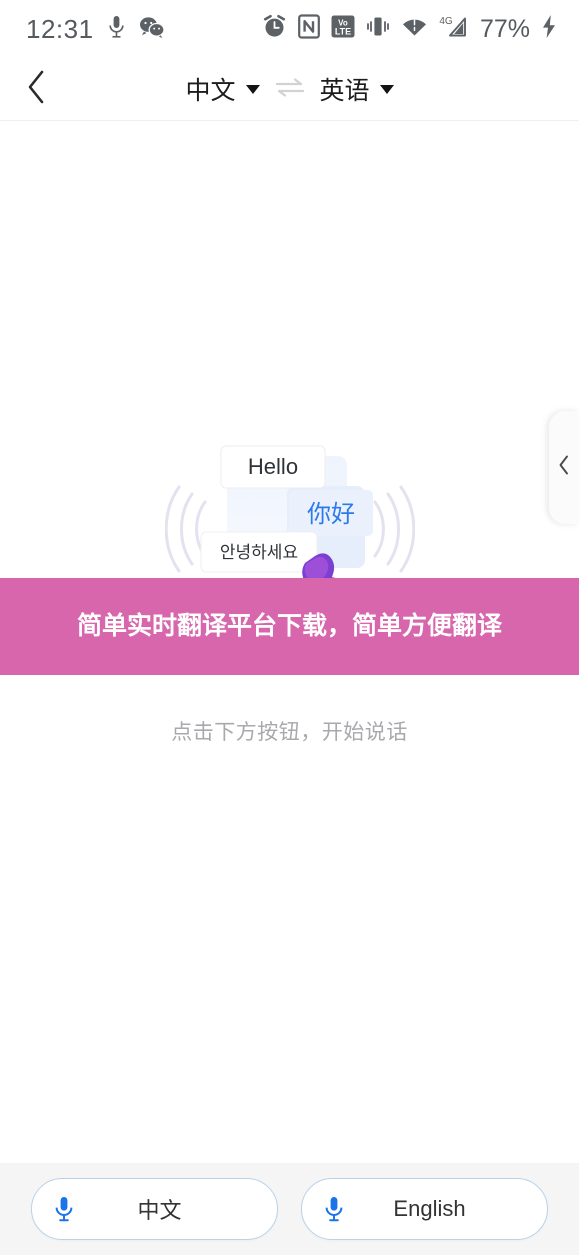  Describe the element at coordinates (60, 28) in the screenshot. I see `status-time: 12:31` at that location.